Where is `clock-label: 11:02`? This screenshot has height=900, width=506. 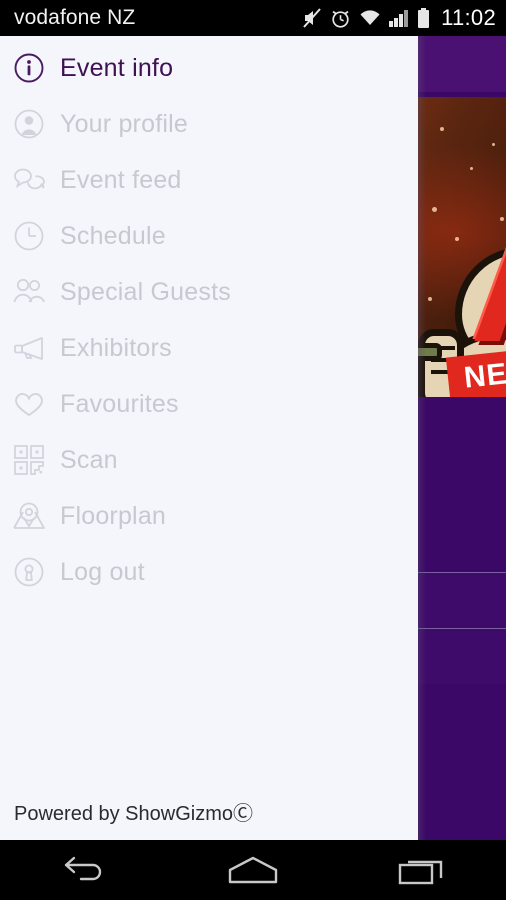 clock-label: 11:02 is located at coordinates (468, 17).